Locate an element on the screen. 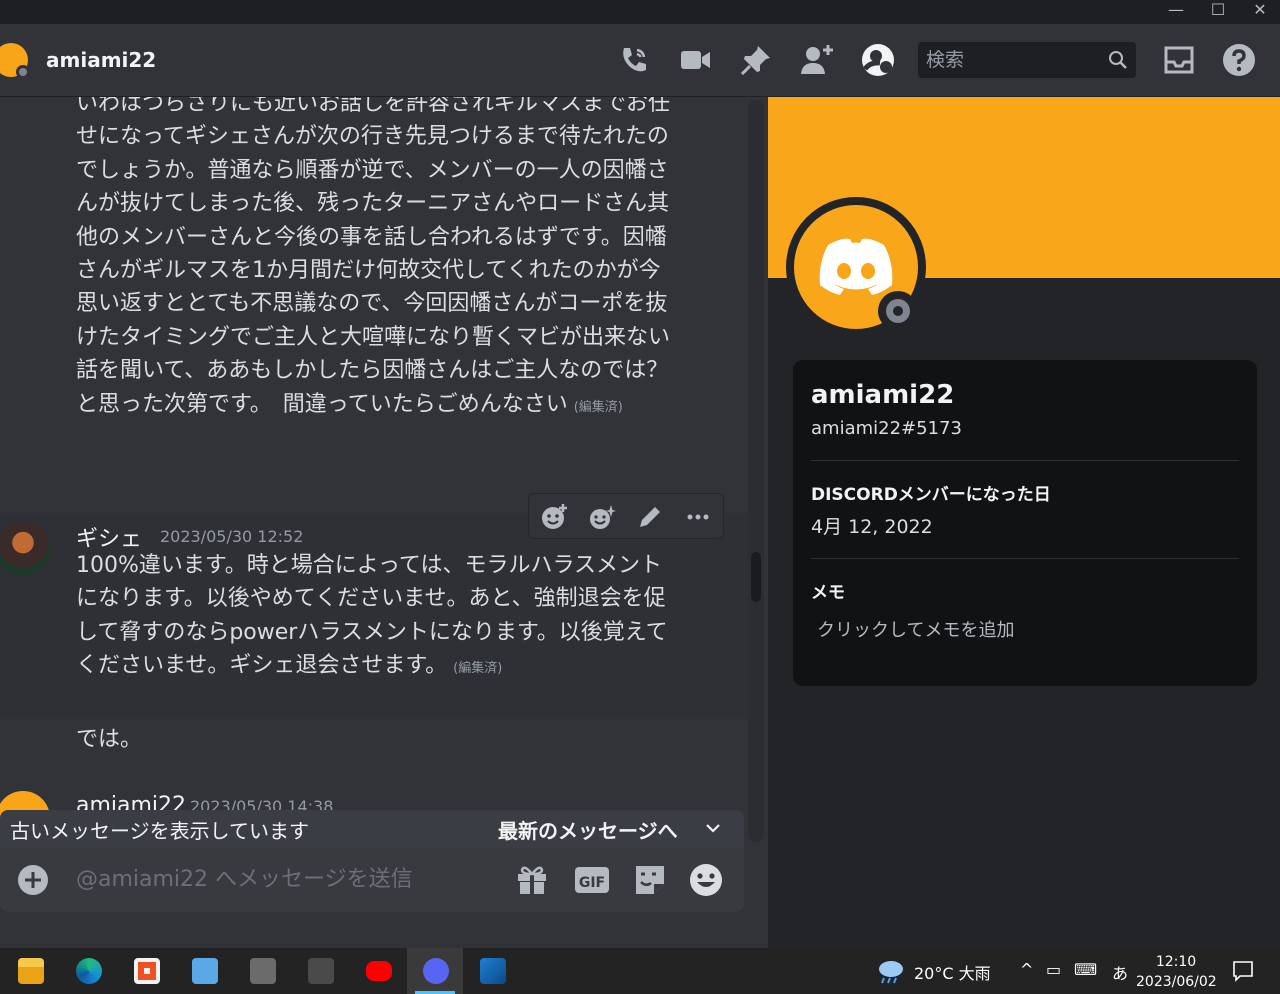  window-titlebar: — ☐ ✕ is located at coordinates (640, 12).